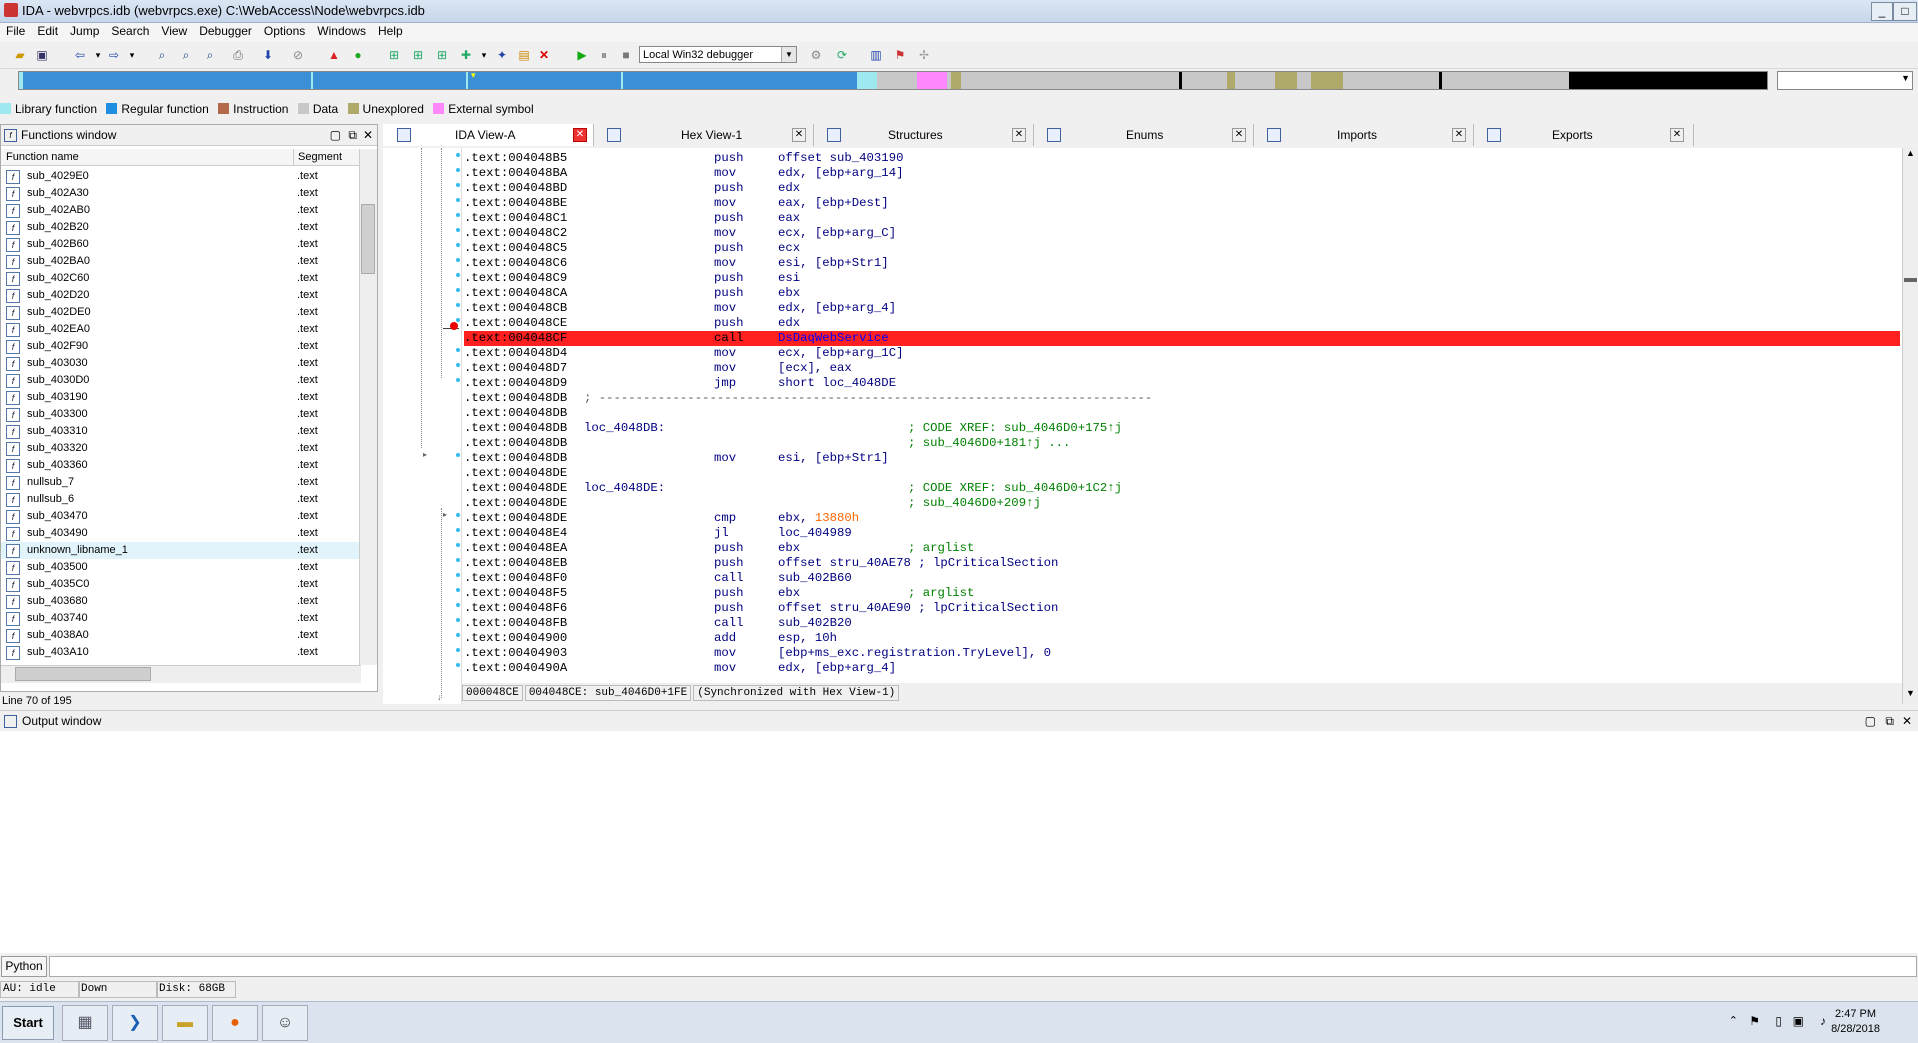  I want to click on code-operand: [ecx], eax, so click(815, 368).